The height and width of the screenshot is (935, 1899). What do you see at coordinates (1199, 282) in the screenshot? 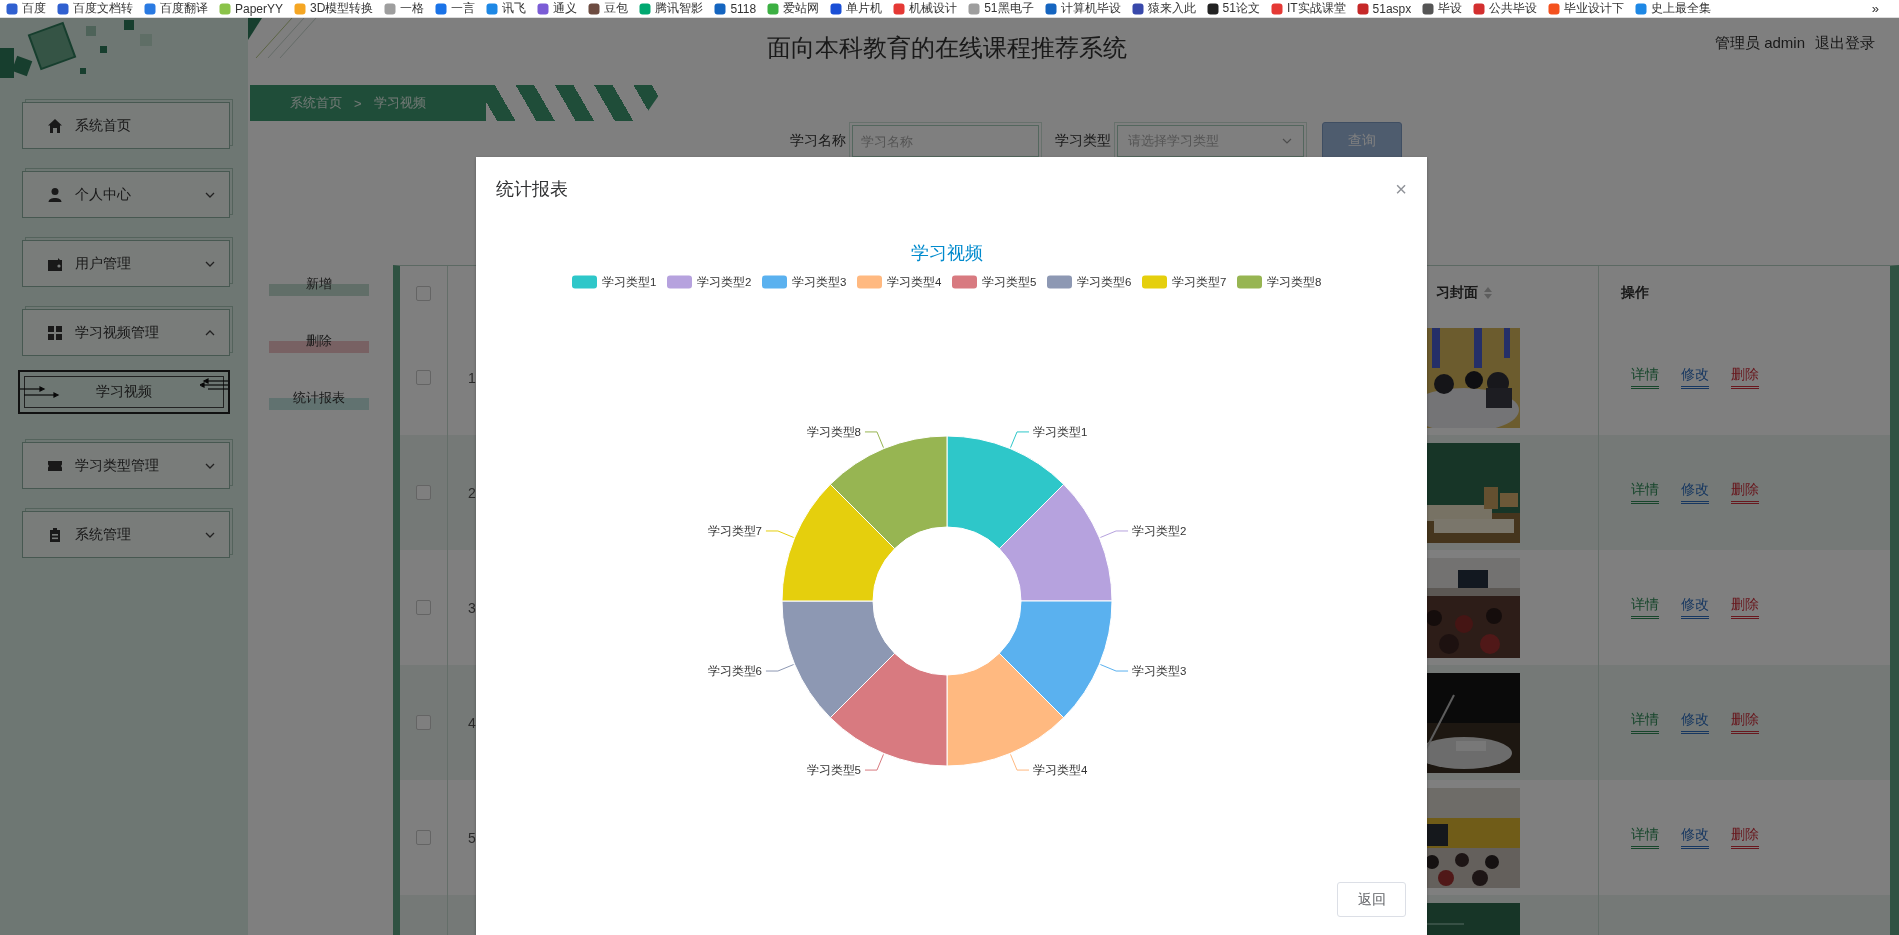
I see `legend-label: 学习类型7` at bounding box center [1199, 282].